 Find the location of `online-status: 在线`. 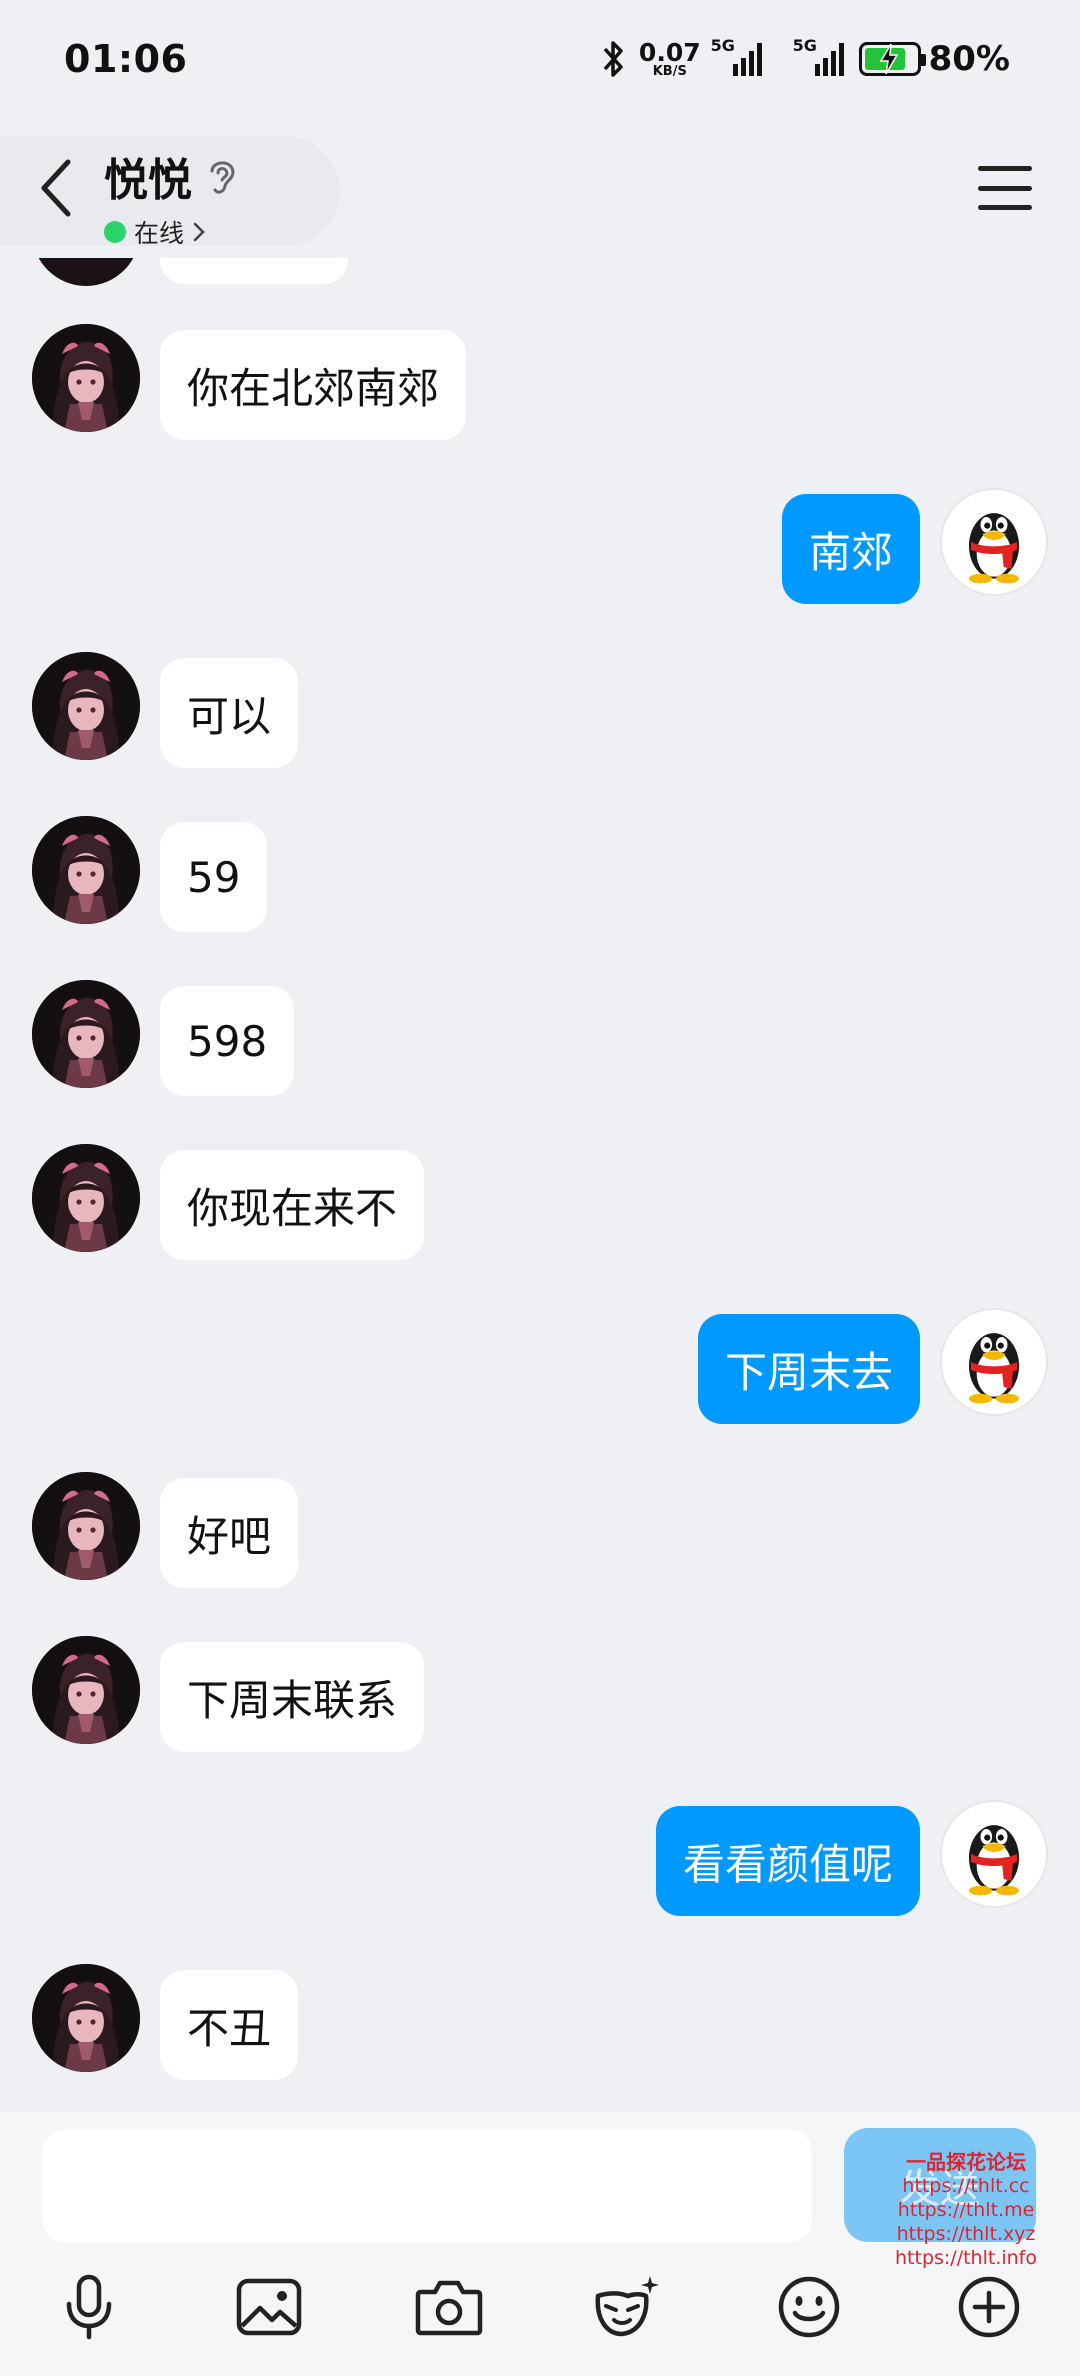

online-status: 在线 is located at coordinates (171, 232).